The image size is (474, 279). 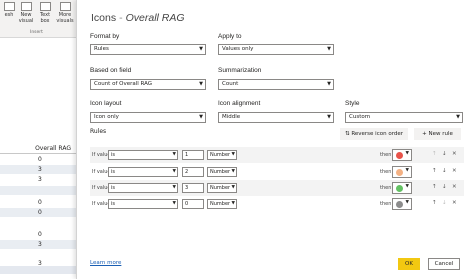 What do you see at coordinates (404, 117) in the screenshot?
I see `style-dropdown: Custom ▼` at bounding box center [404, 117].